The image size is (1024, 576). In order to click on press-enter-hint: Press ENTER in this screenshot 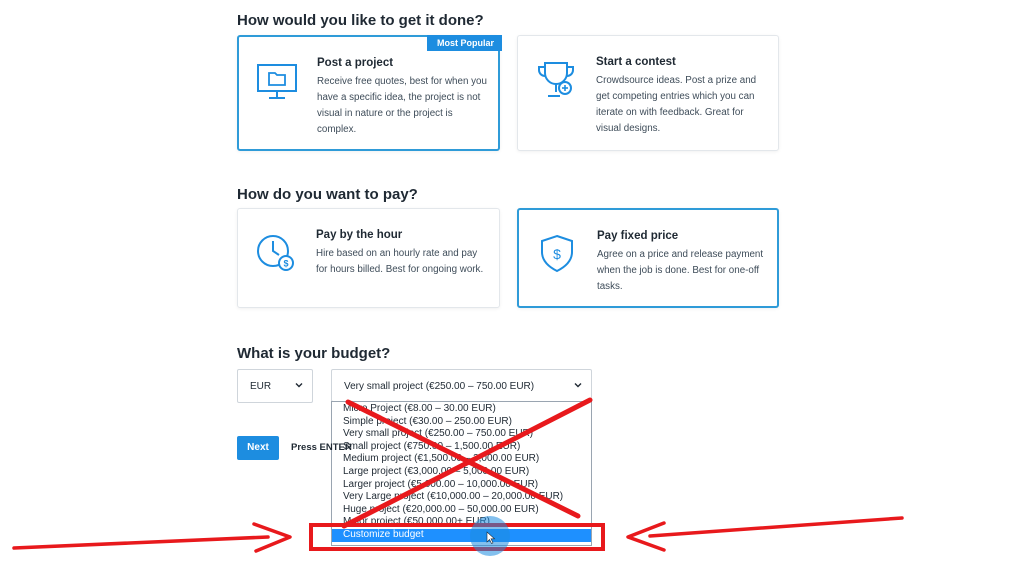, I will do `click(321, 447)`.